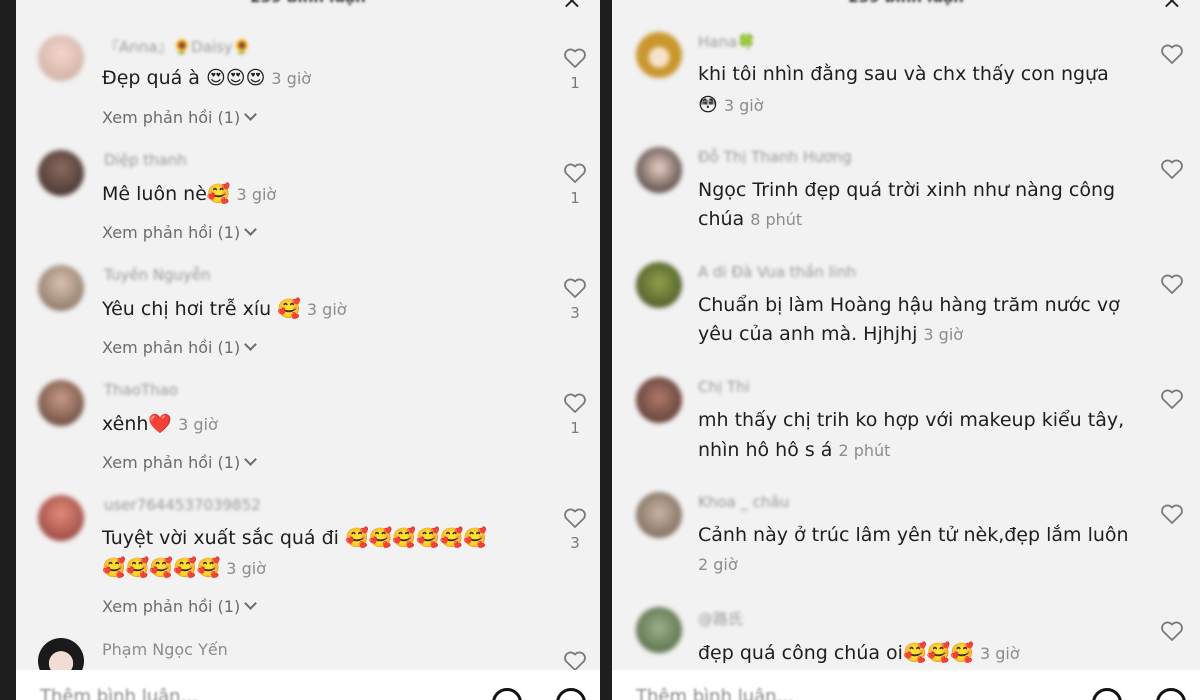 The width and height of the screenshot is (1200, 700). Describe the element at coordinates (776, 219) in the screenshot. I see `comment-time: 8 phút` at that location.